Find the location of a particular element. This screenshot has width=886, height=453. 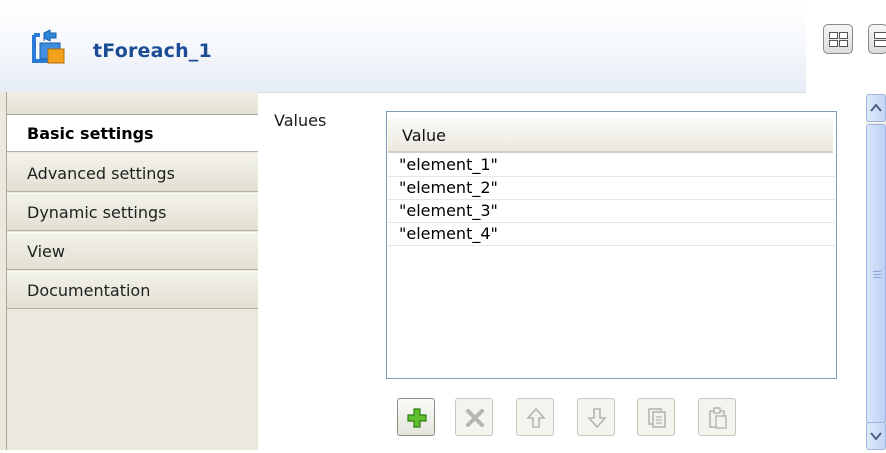

tab-strip-top is located at coordinates (132, 103).